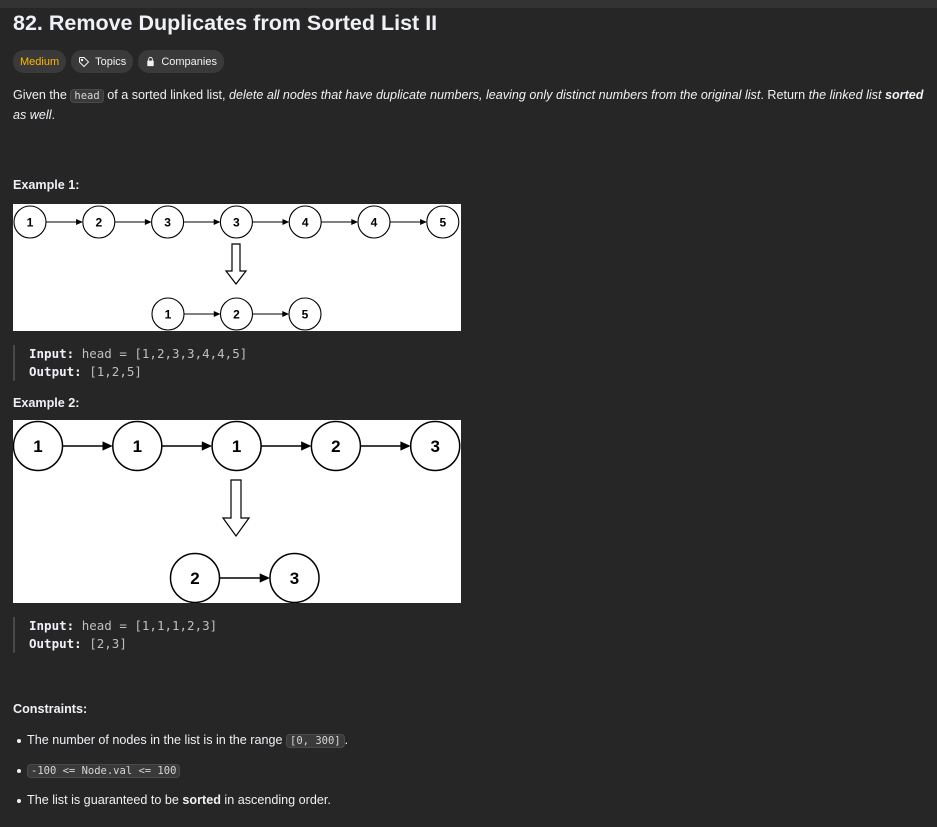 This screenshot has height=827, width=937. What do you see at coordinates (104, 771) in the screenshot?
I see `constraint-code: -100 <= Node.val <= 100` at bounding box center [104, 771].